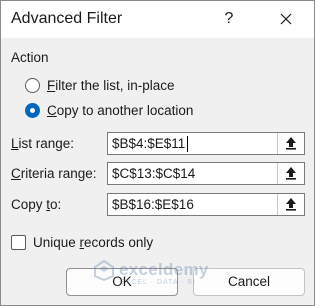 The height and width of the screenshot is (306, 320). Describe the element at coordinates (30, 57) in the screenshot. I see `action-section-label: Action` at that location.